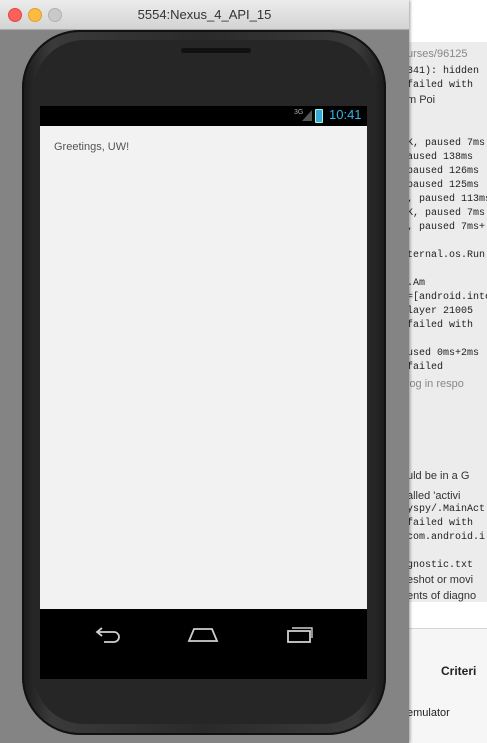  What do you see at coordinates (443, 353) in the screenshot?
I see `console-line: used 0ms+2ms` at bounding box center [443, 353].